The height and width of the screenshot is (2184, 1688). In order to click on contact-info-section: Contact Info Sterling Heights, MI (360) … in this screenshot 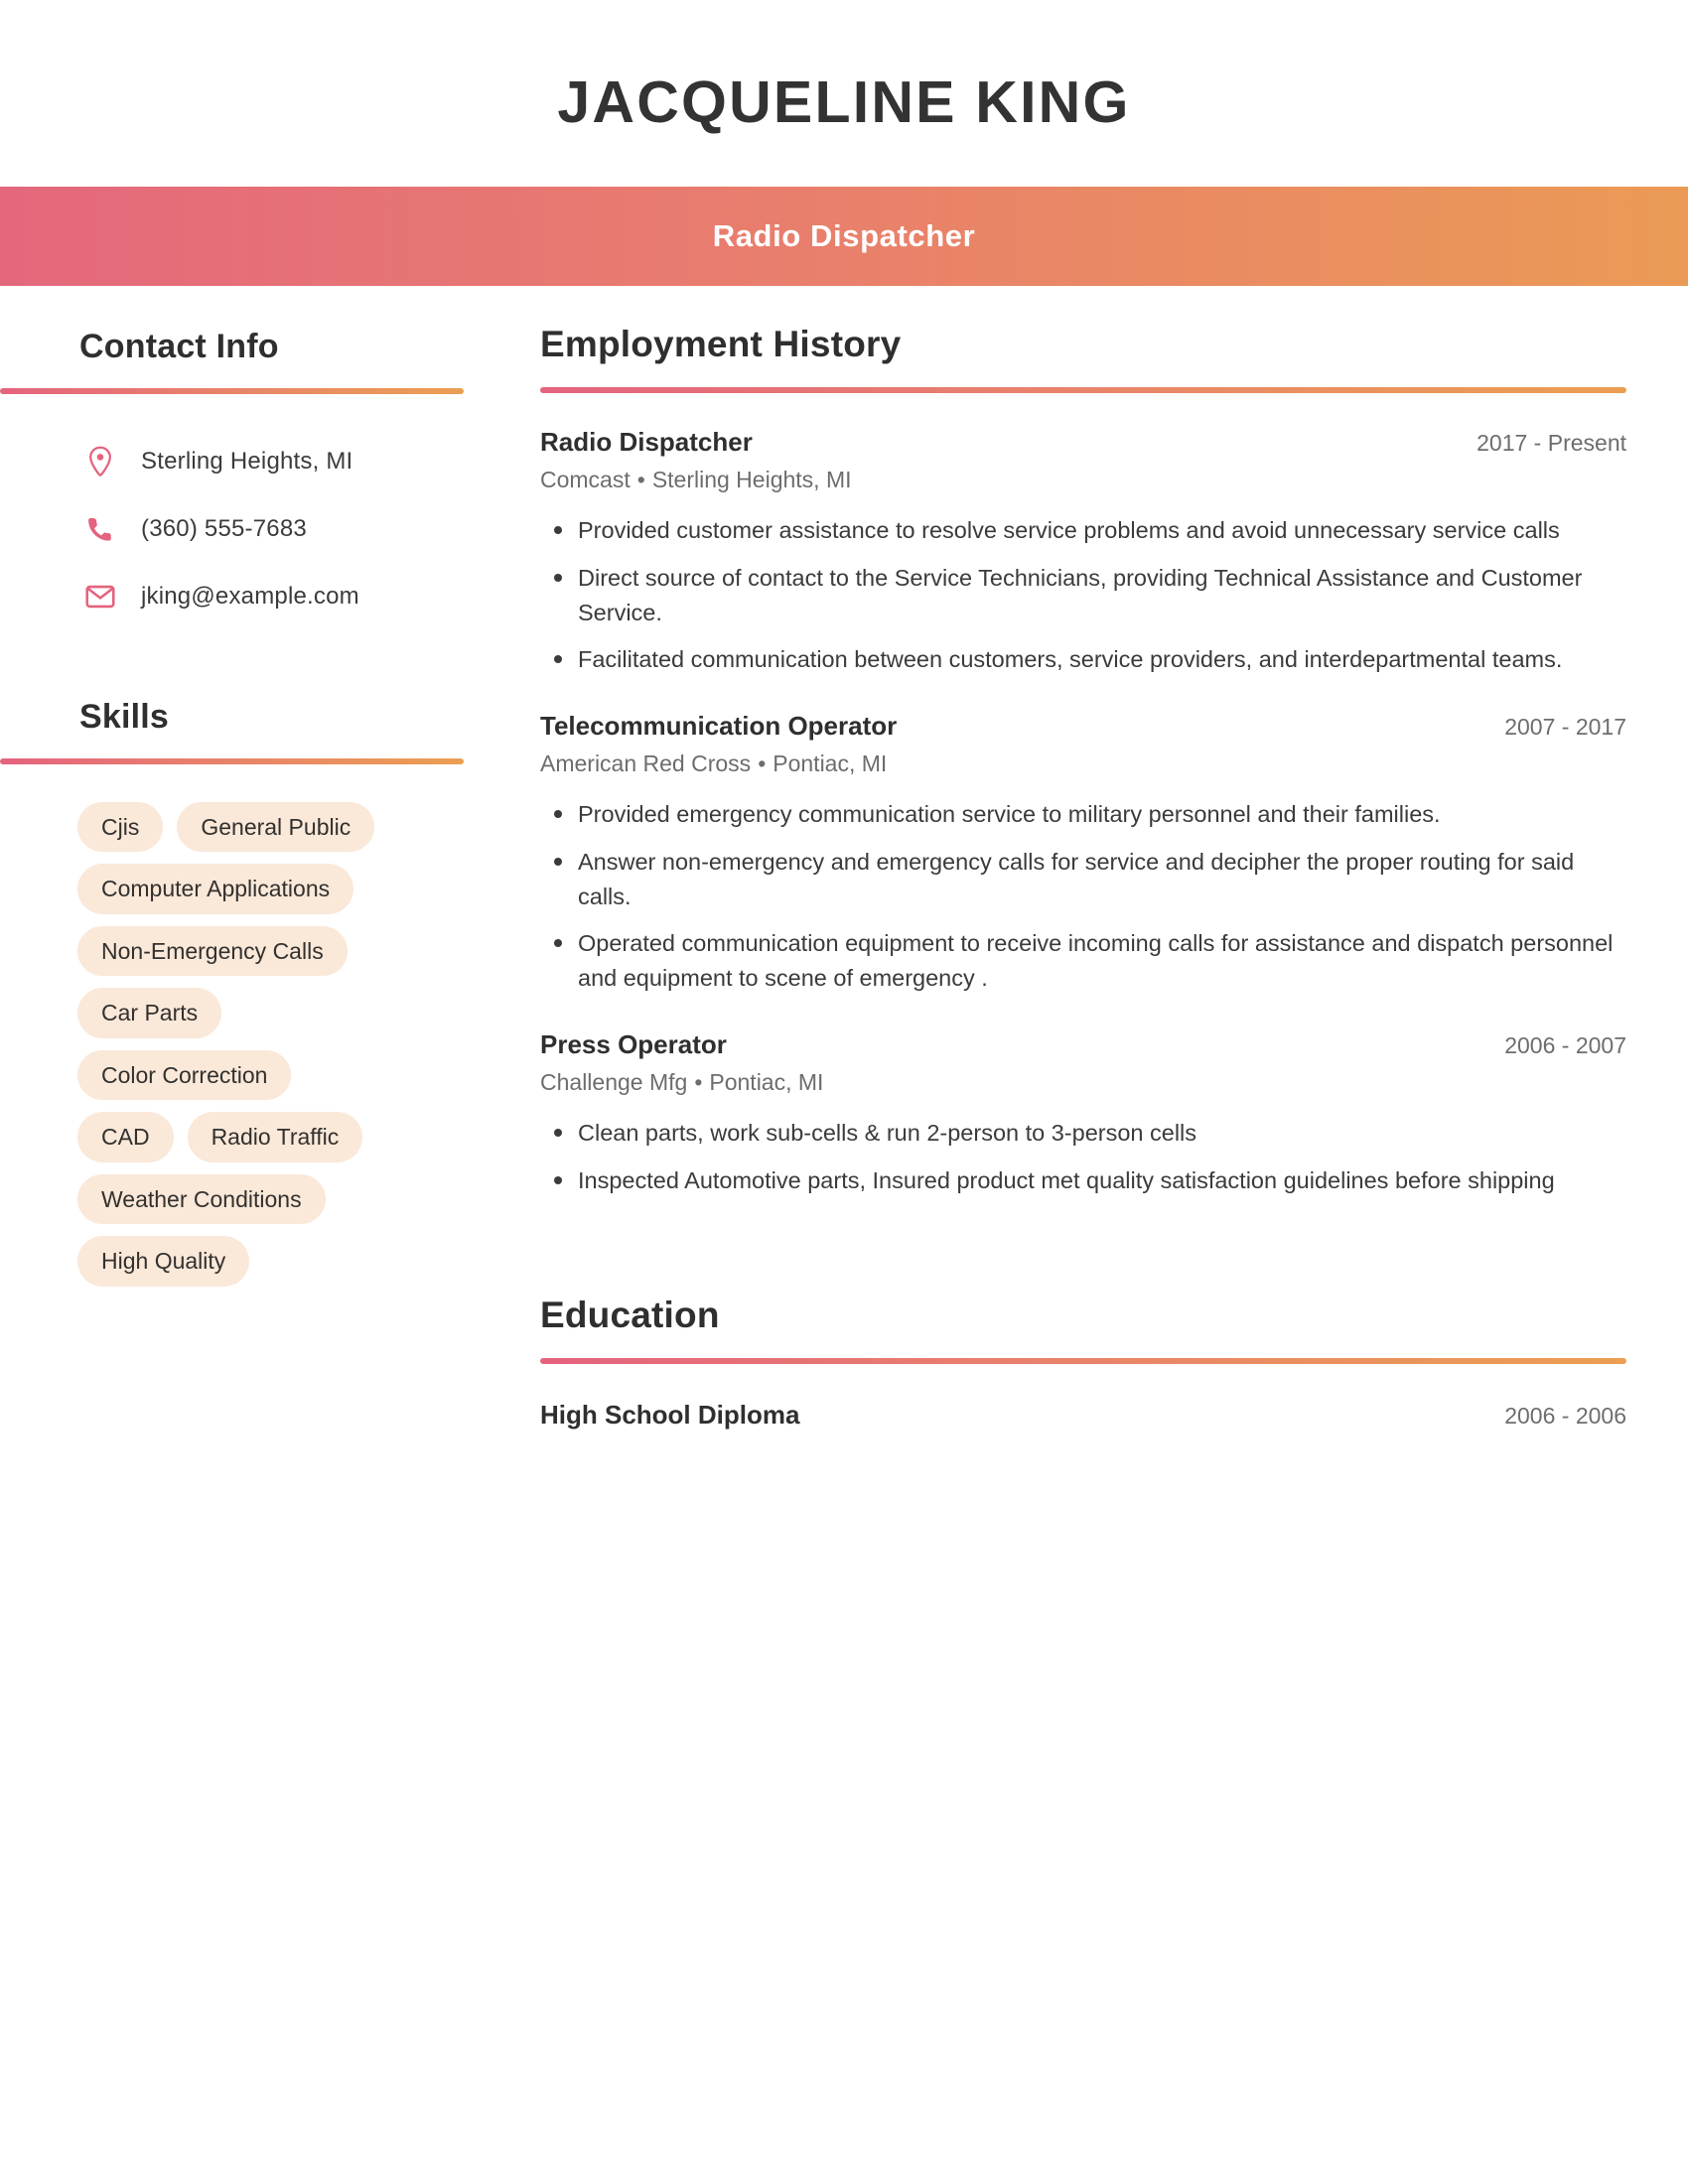, I will do `click(248, 479)`.